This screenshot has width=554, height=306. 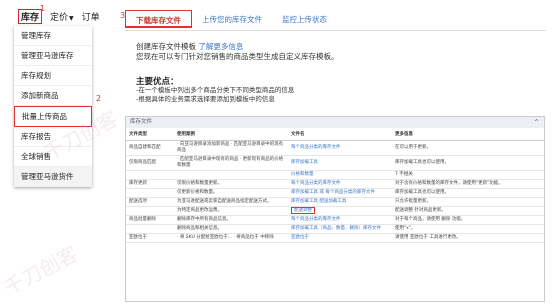 What do you see at coordinates (53, 76) in the screenshot?
I see `menu-item-inventory-planning: 库存规划` at bounding box center [53, 76].